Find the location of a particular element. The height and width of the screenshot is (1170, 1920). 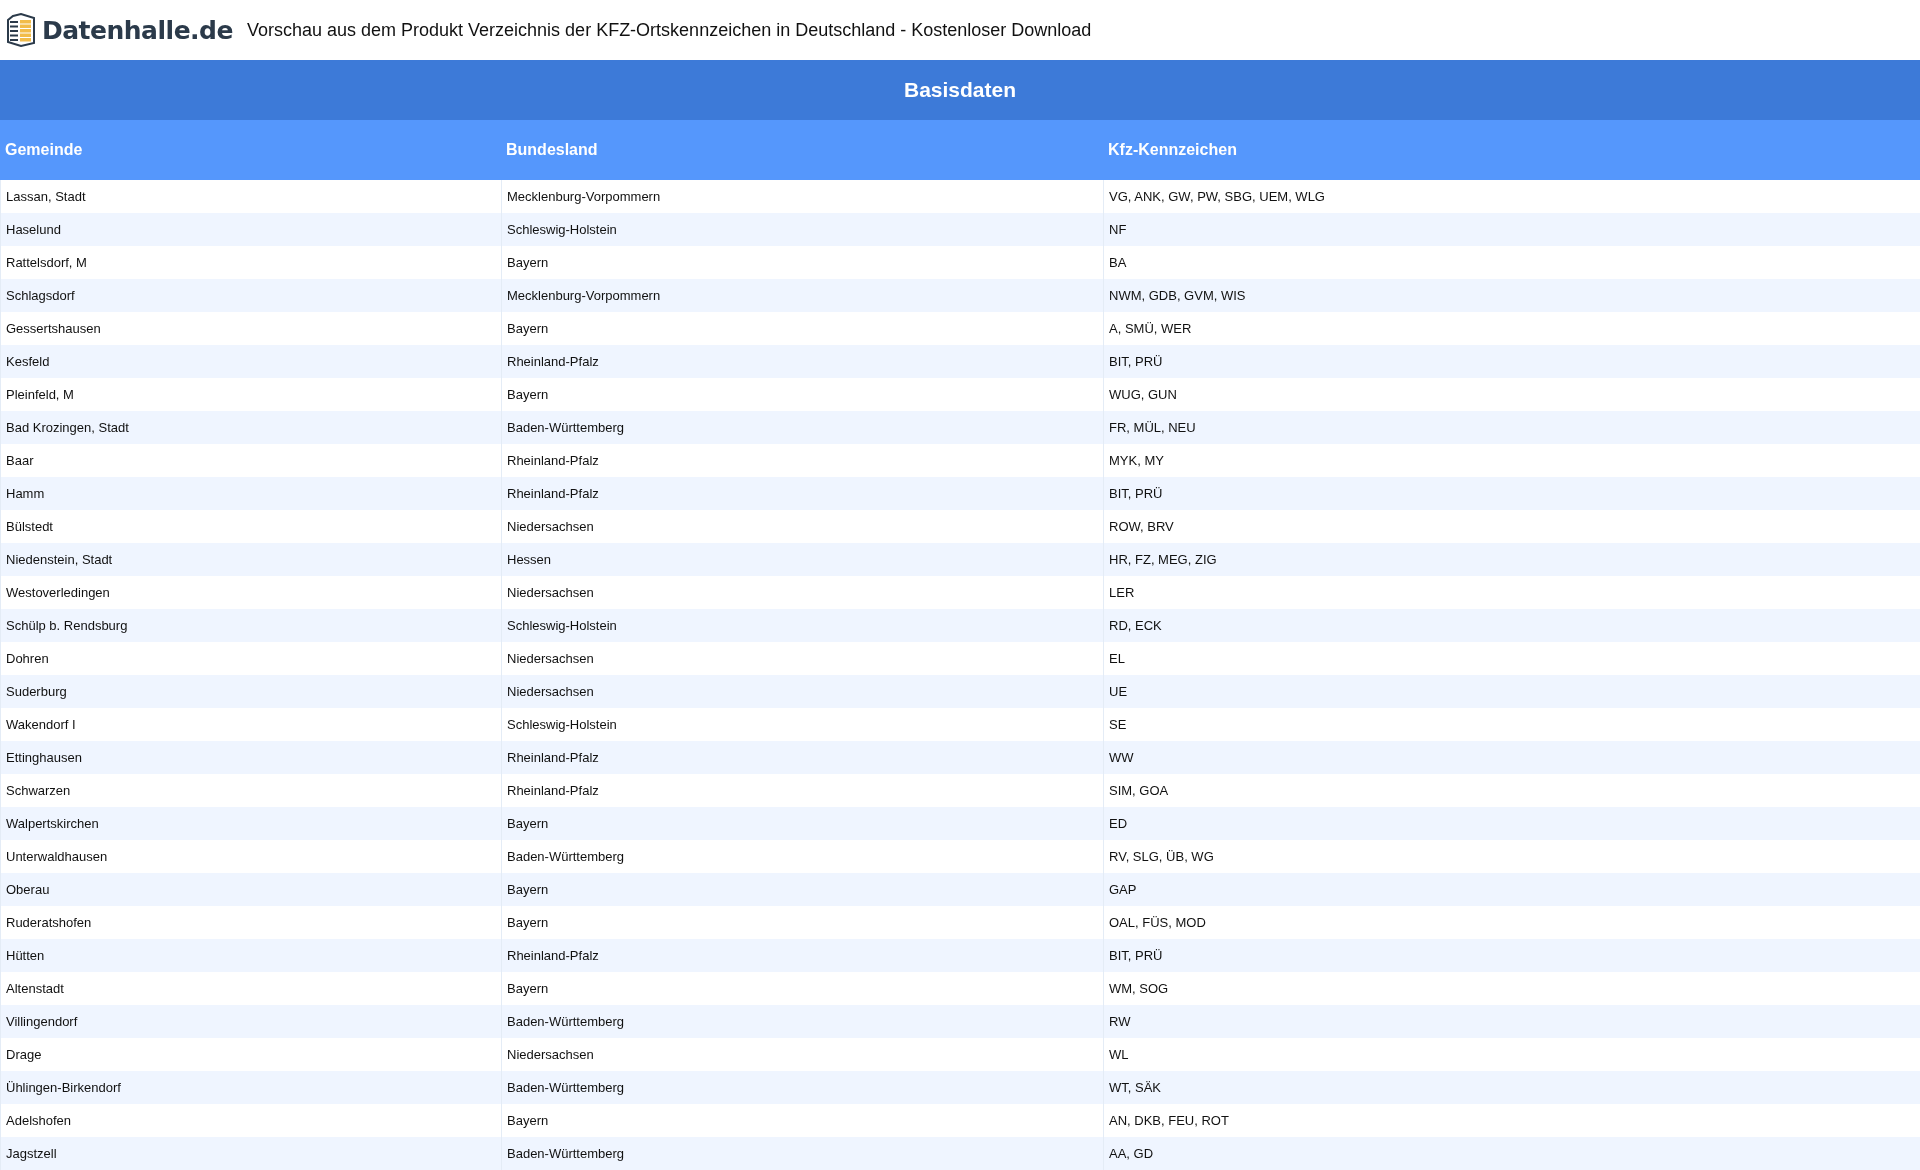

table-cell: Jagstzell is located at coordinates (250, 1153).